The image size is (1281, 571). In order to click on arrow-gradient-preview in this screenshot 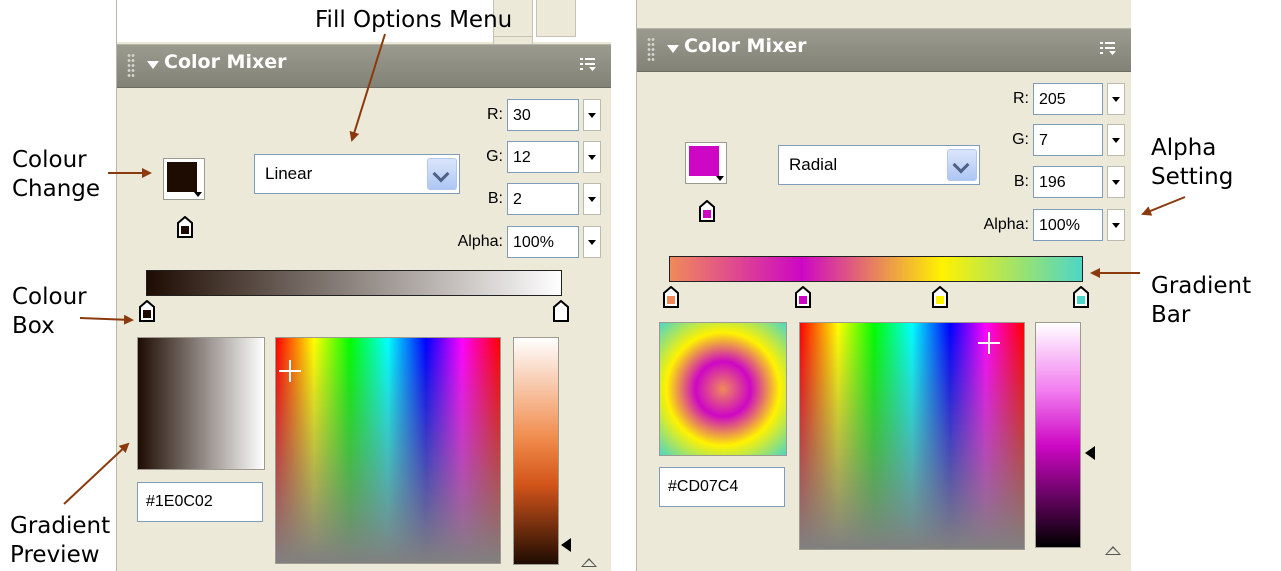, I will do `click(96, 473)`.